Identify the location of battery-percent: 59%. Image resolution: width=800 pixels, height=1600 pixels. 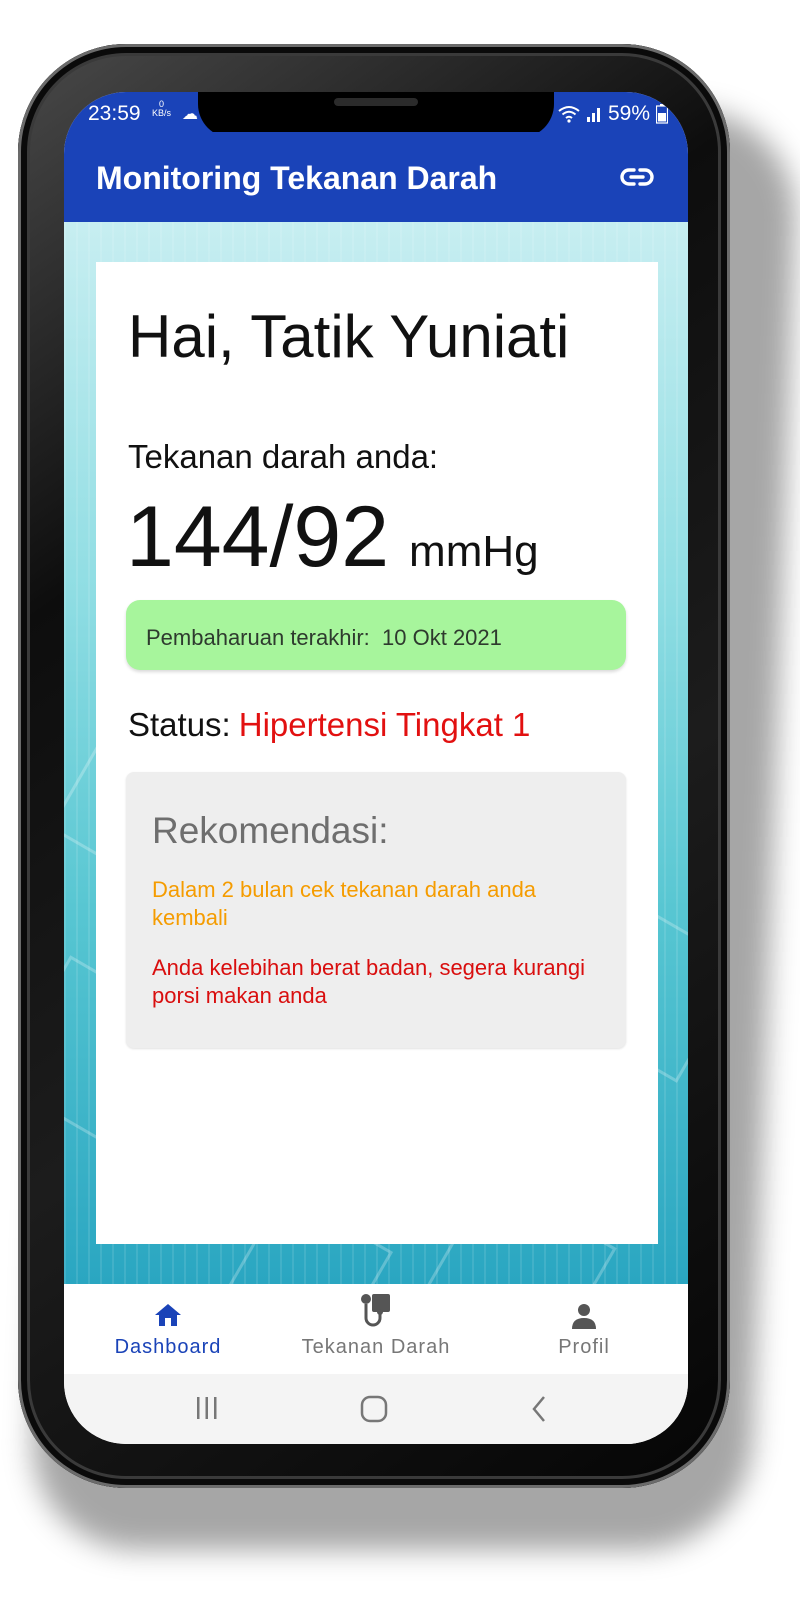
(628, 113).